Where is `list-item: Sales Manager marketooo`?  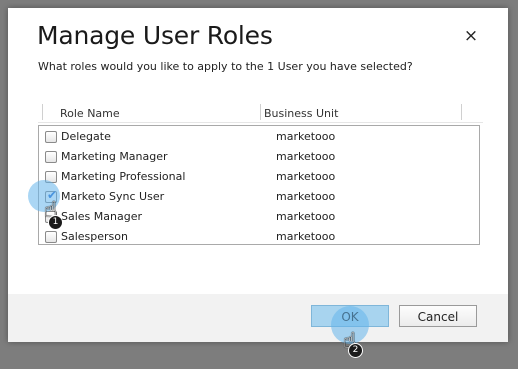 list-item: Sales Manager marketooo is located at coordinates (259, 217).